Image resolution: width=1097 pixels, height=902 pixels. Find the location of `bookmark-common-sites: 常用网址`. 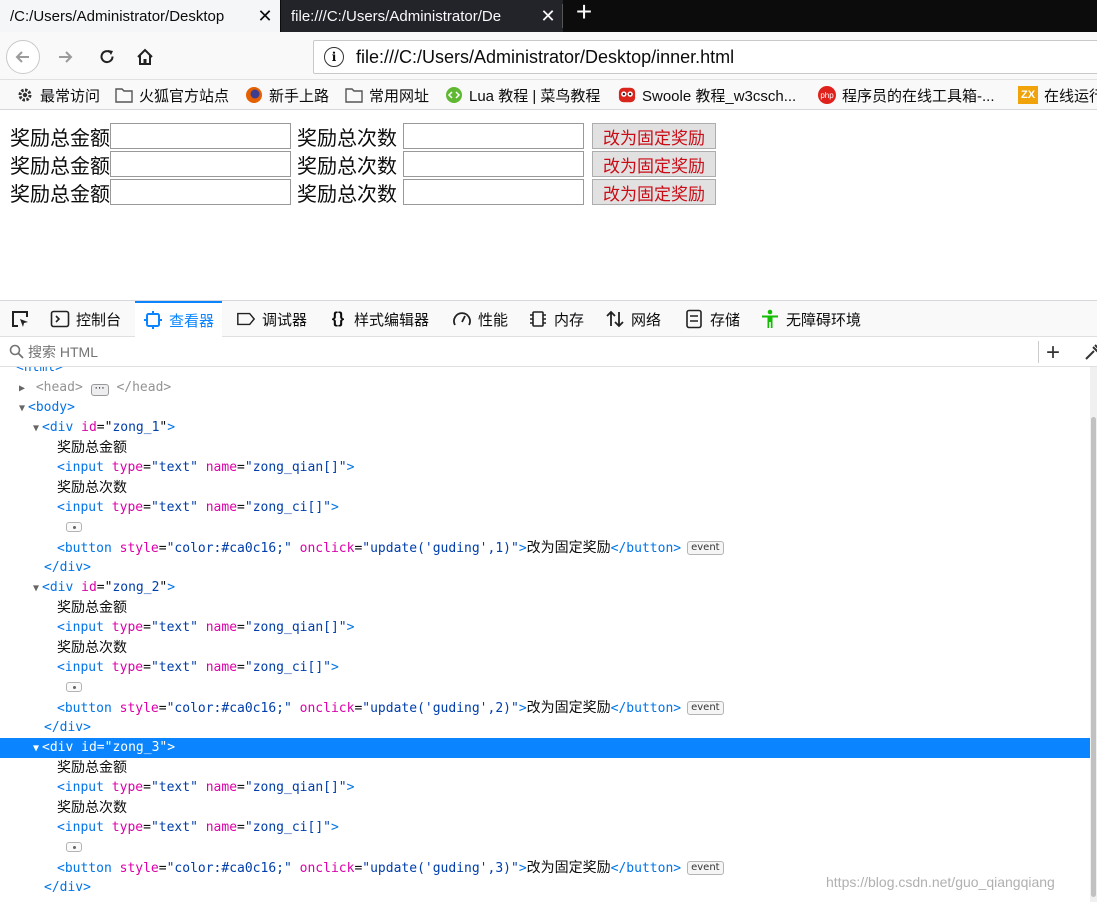

bookmark-common-sites: 常用网址 is located at coordinates (387, 95).